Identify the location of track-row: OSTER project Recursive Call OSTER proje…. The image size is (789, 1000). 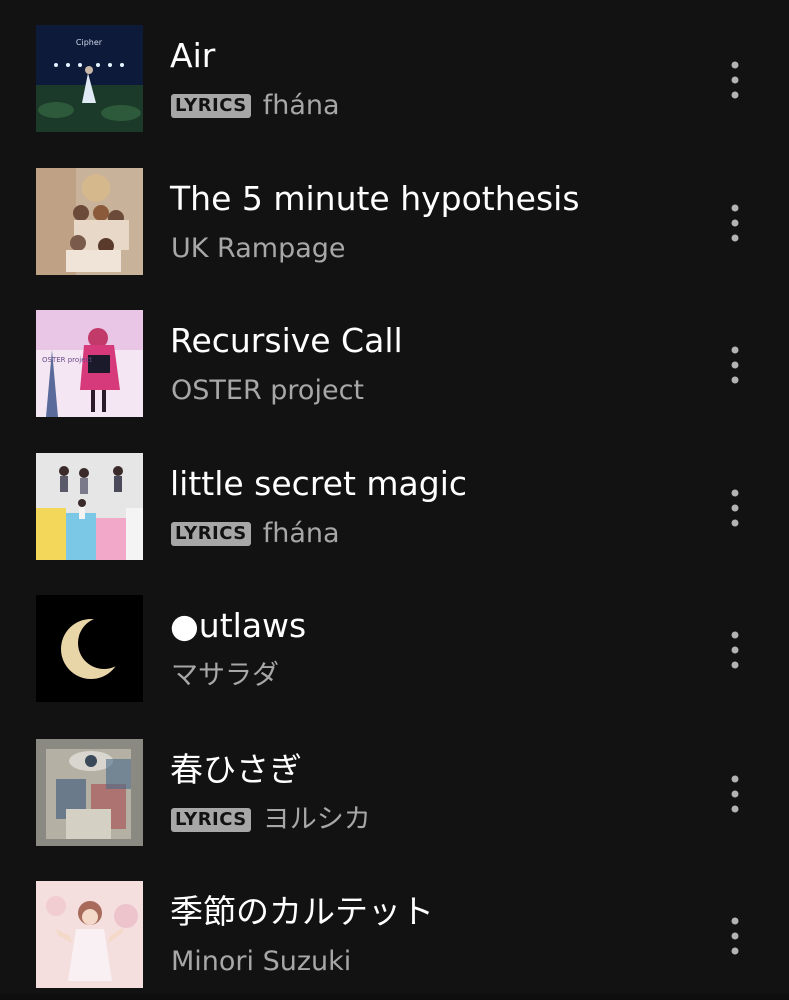
(394, 356).